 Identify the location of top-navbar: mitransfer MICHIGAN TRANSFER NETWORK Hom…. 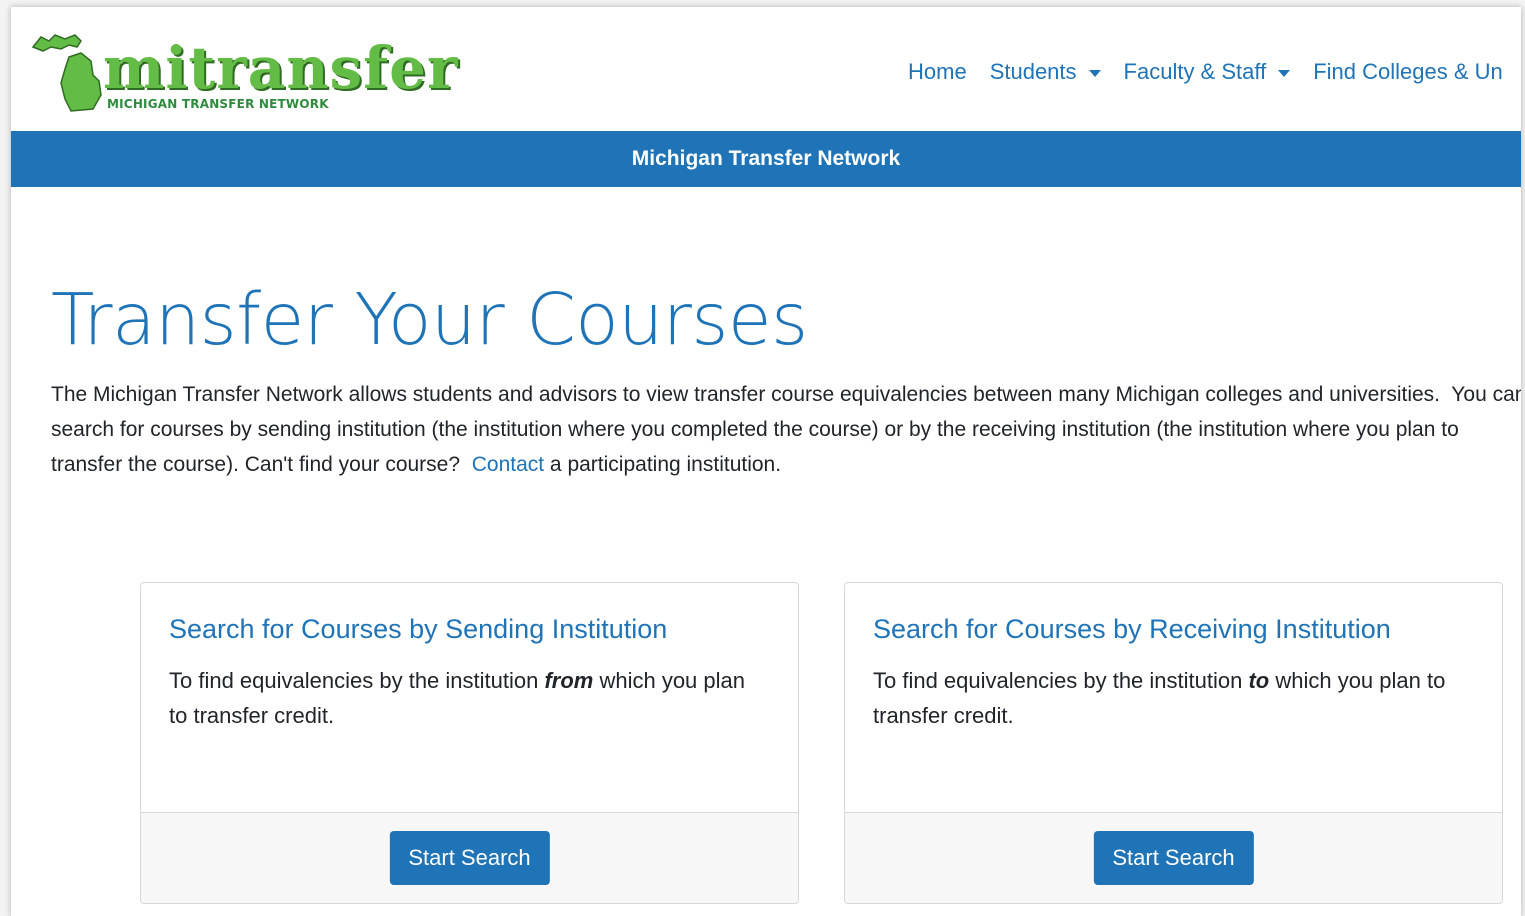
(766, 69).